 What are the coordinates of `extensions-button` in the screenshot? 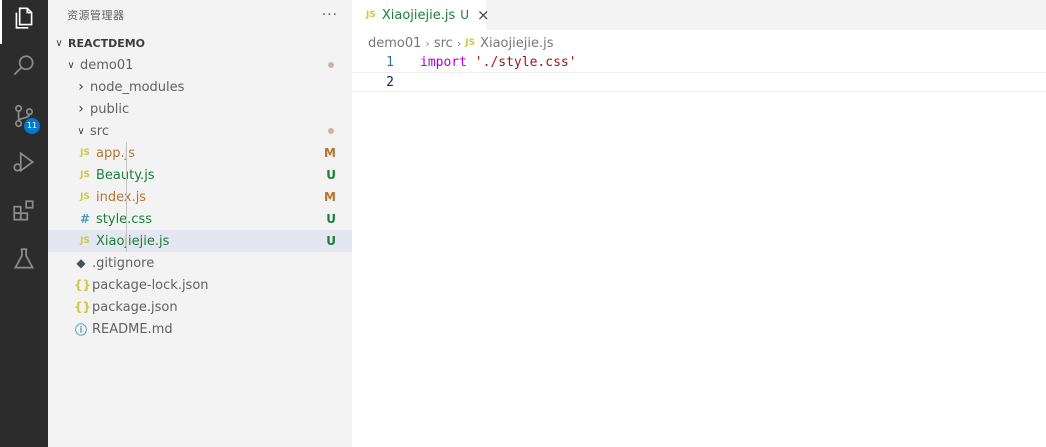 It's located at (24, 213).